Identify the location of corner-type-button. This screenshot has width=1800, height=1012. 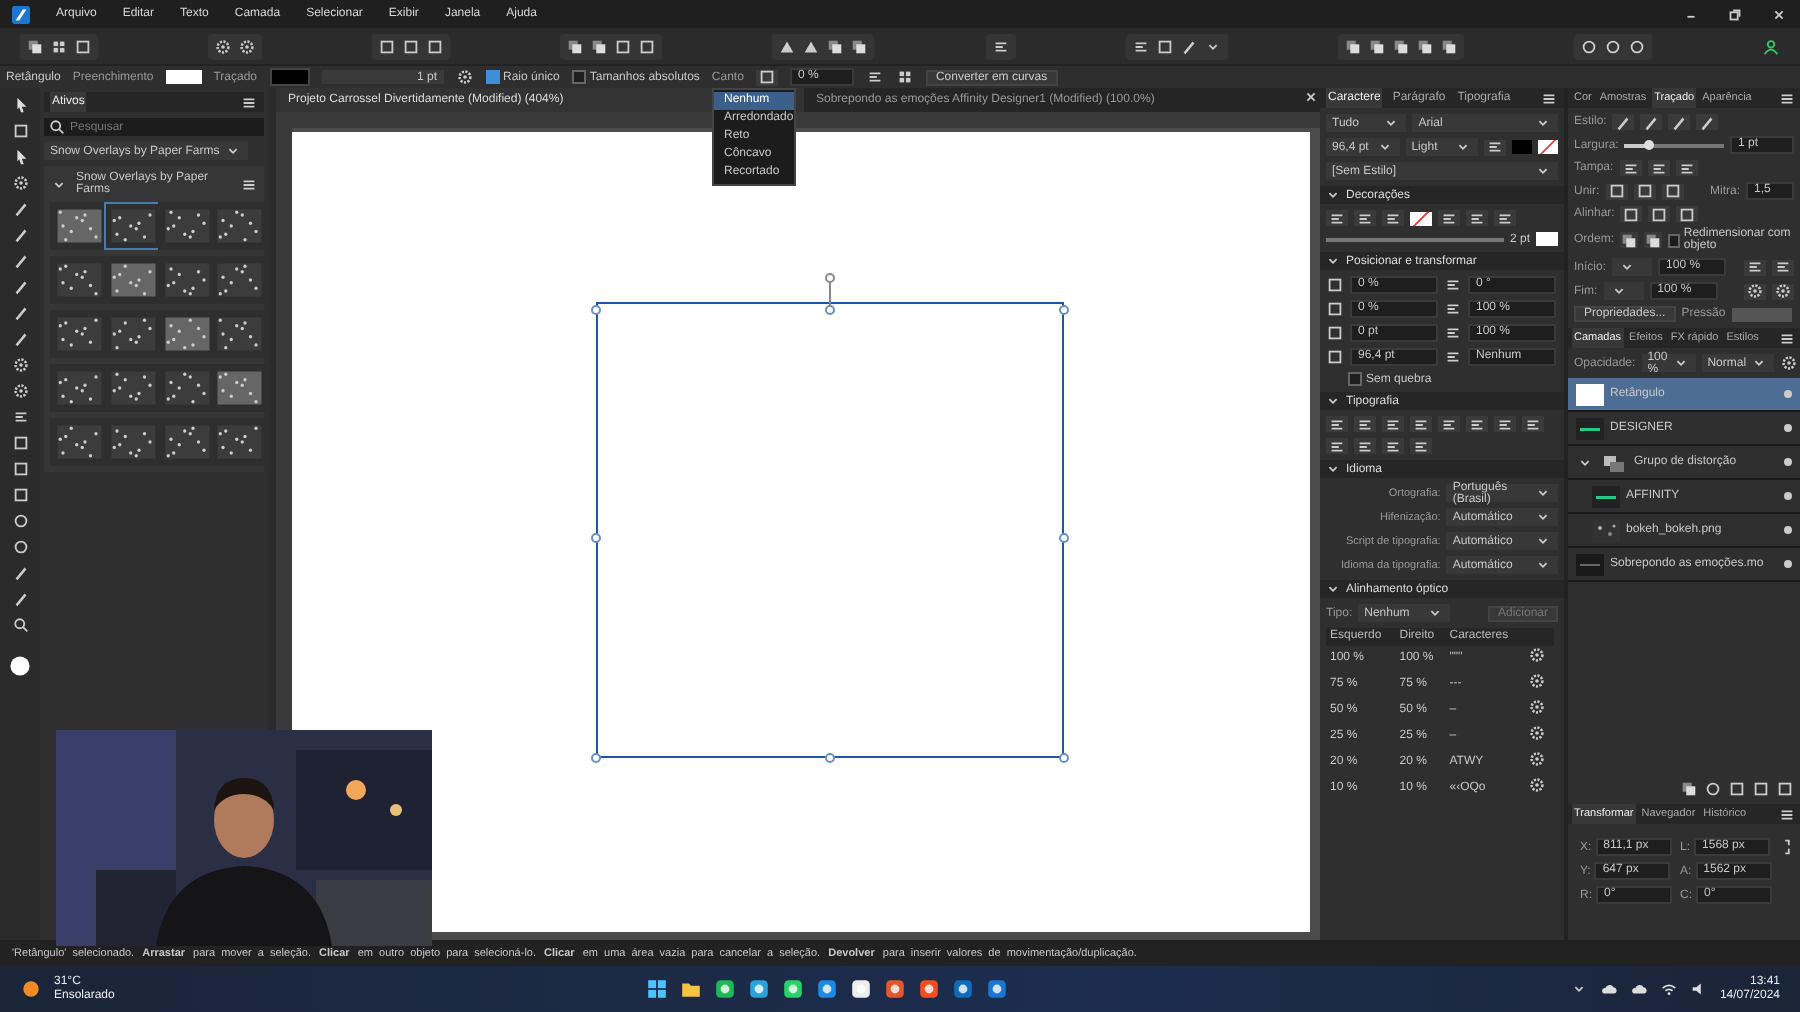
(766, 77).